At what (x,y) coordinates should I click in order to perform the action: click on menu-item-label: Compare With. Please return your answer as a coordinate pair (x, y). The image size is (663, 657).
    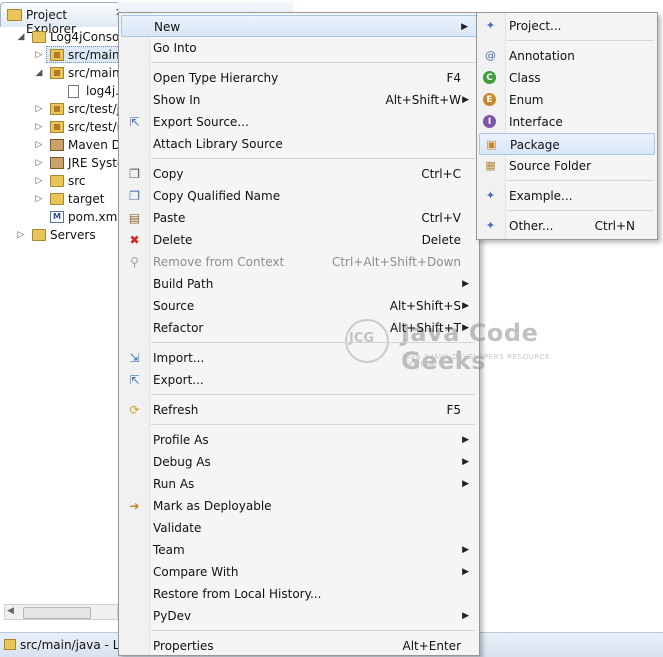
    Looking at the image, I should click on (196, 572).